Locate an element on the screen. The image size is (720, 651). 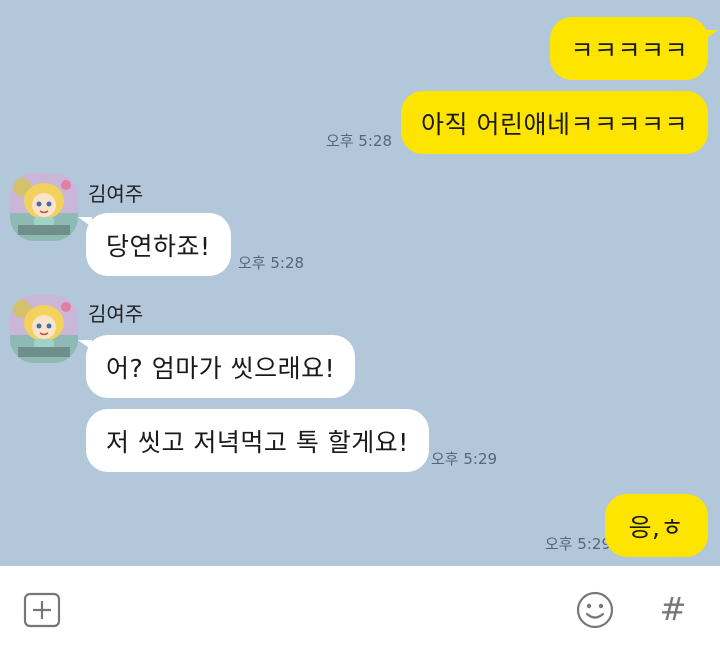
attach-button is located at coordinates (42, 610).